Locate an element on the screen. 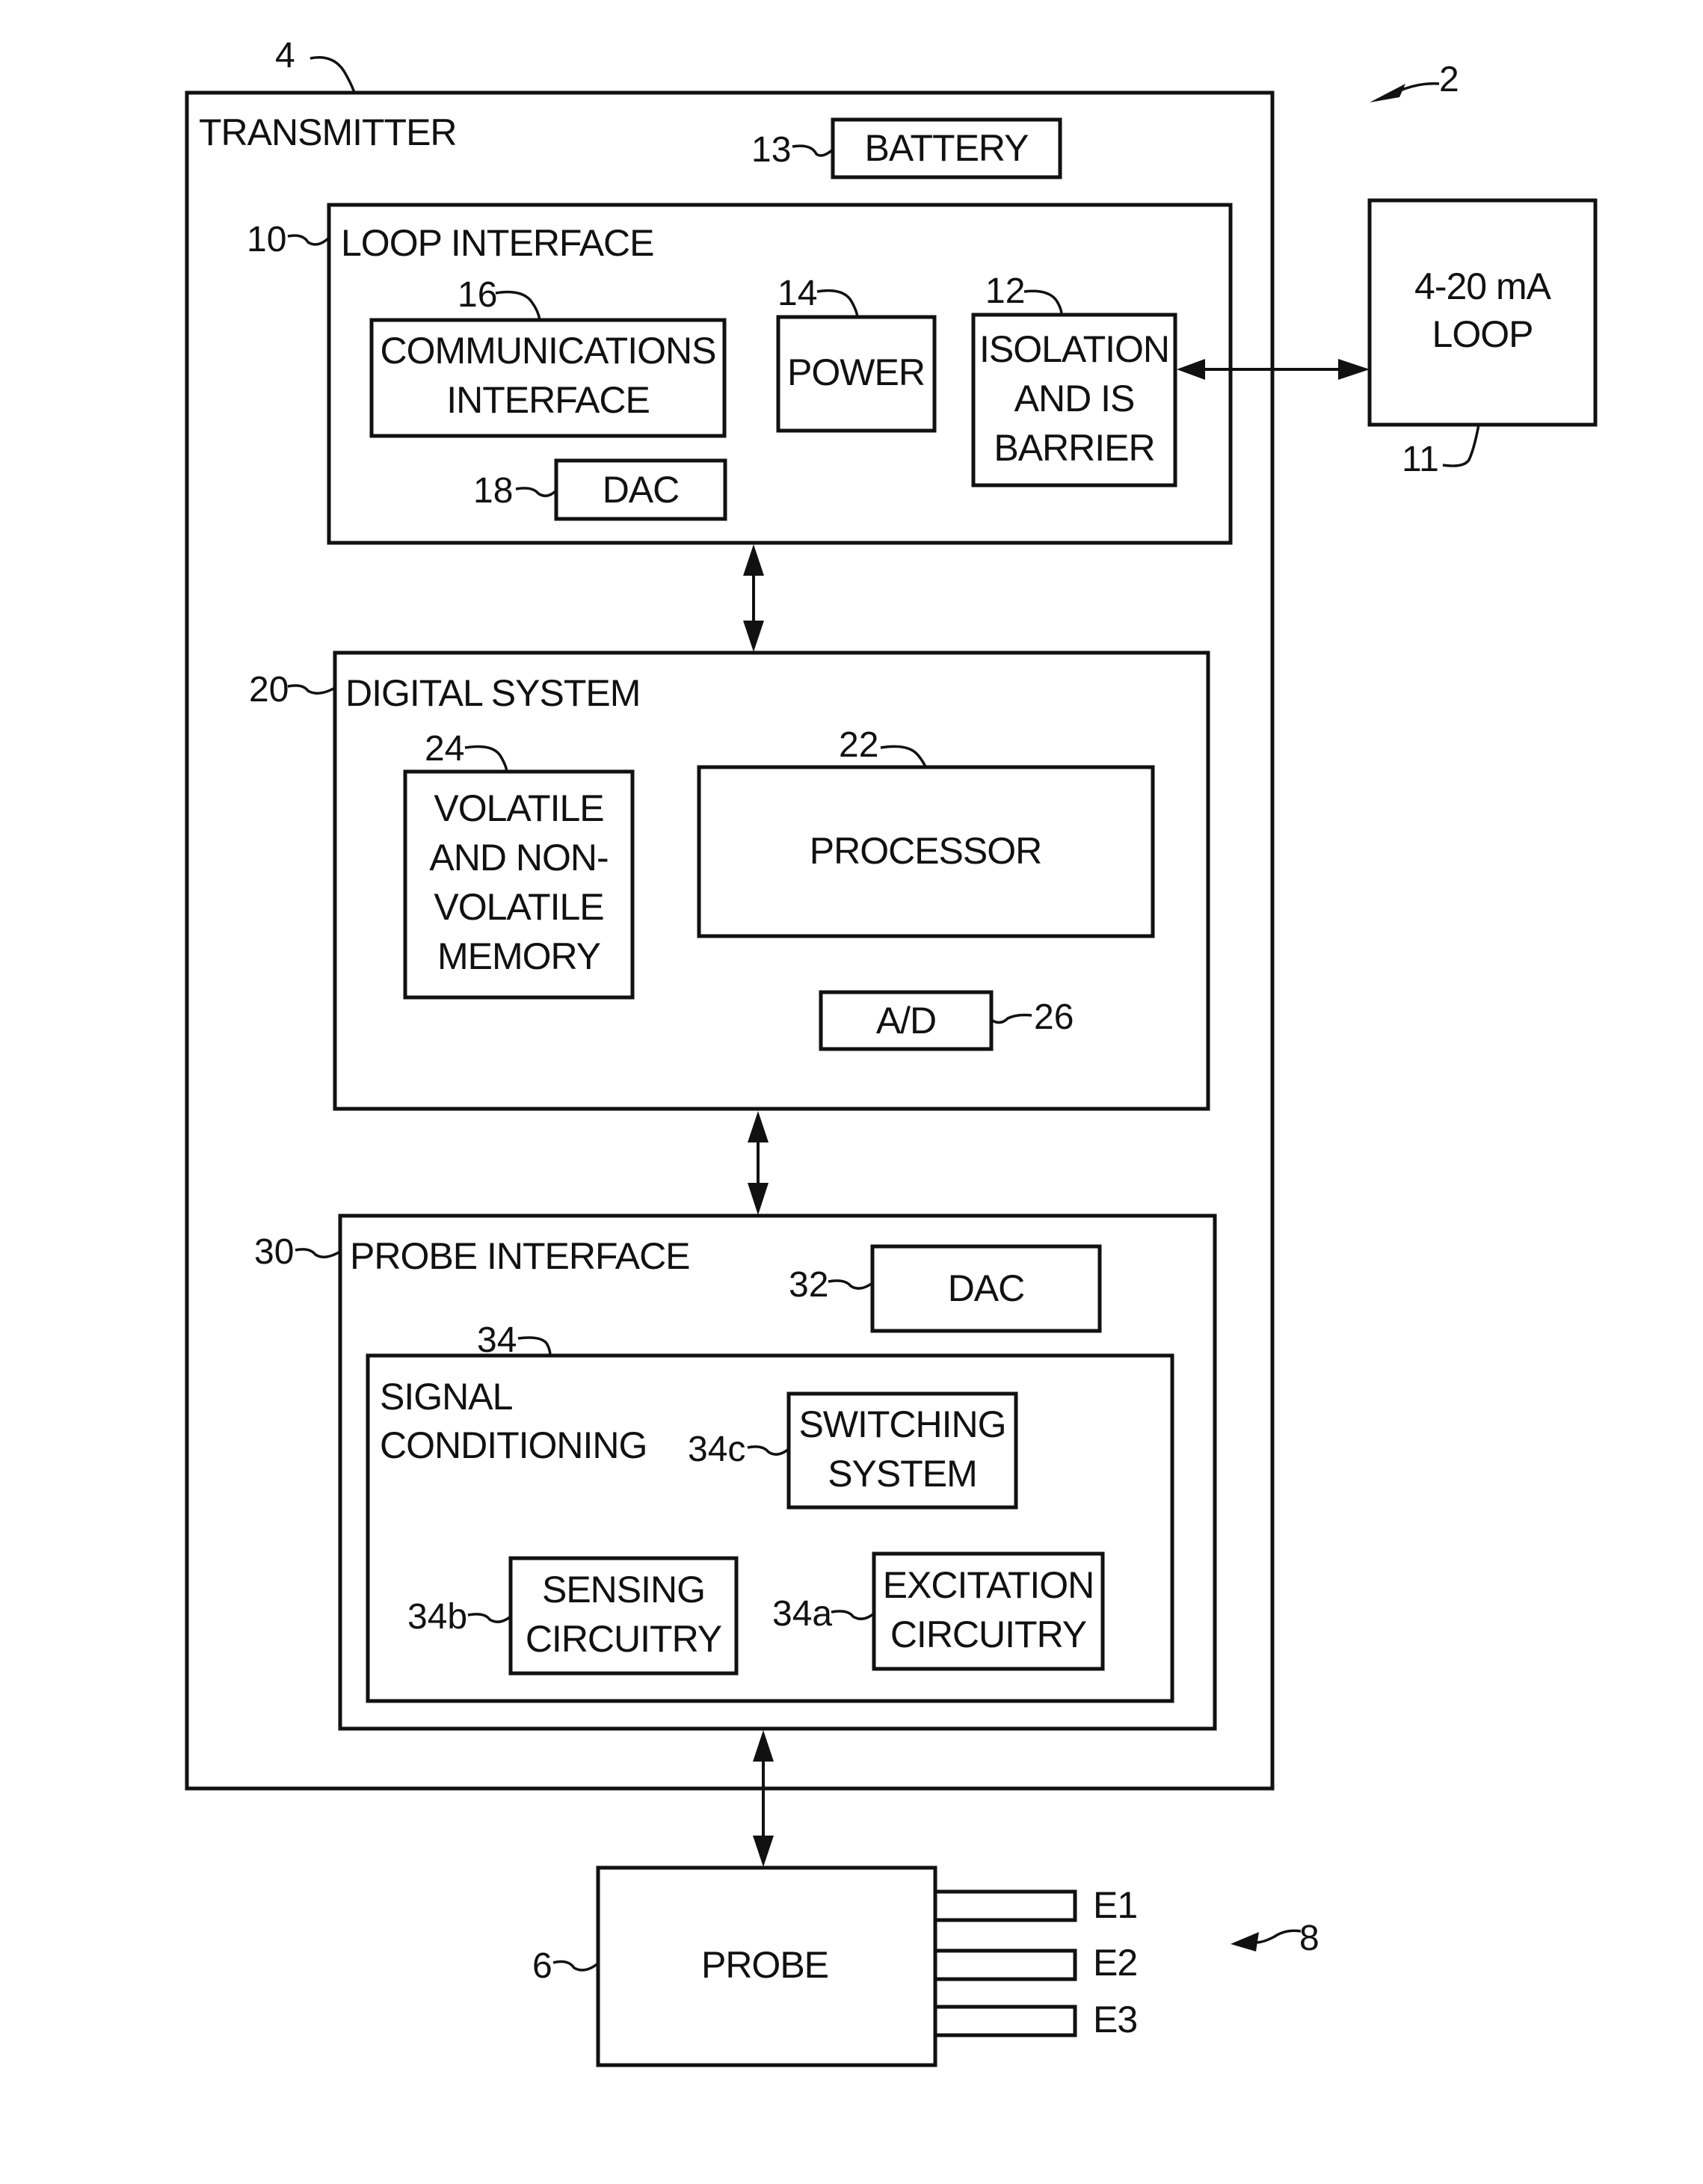  electrodes-leader is located at coordinates (1278, 1936).